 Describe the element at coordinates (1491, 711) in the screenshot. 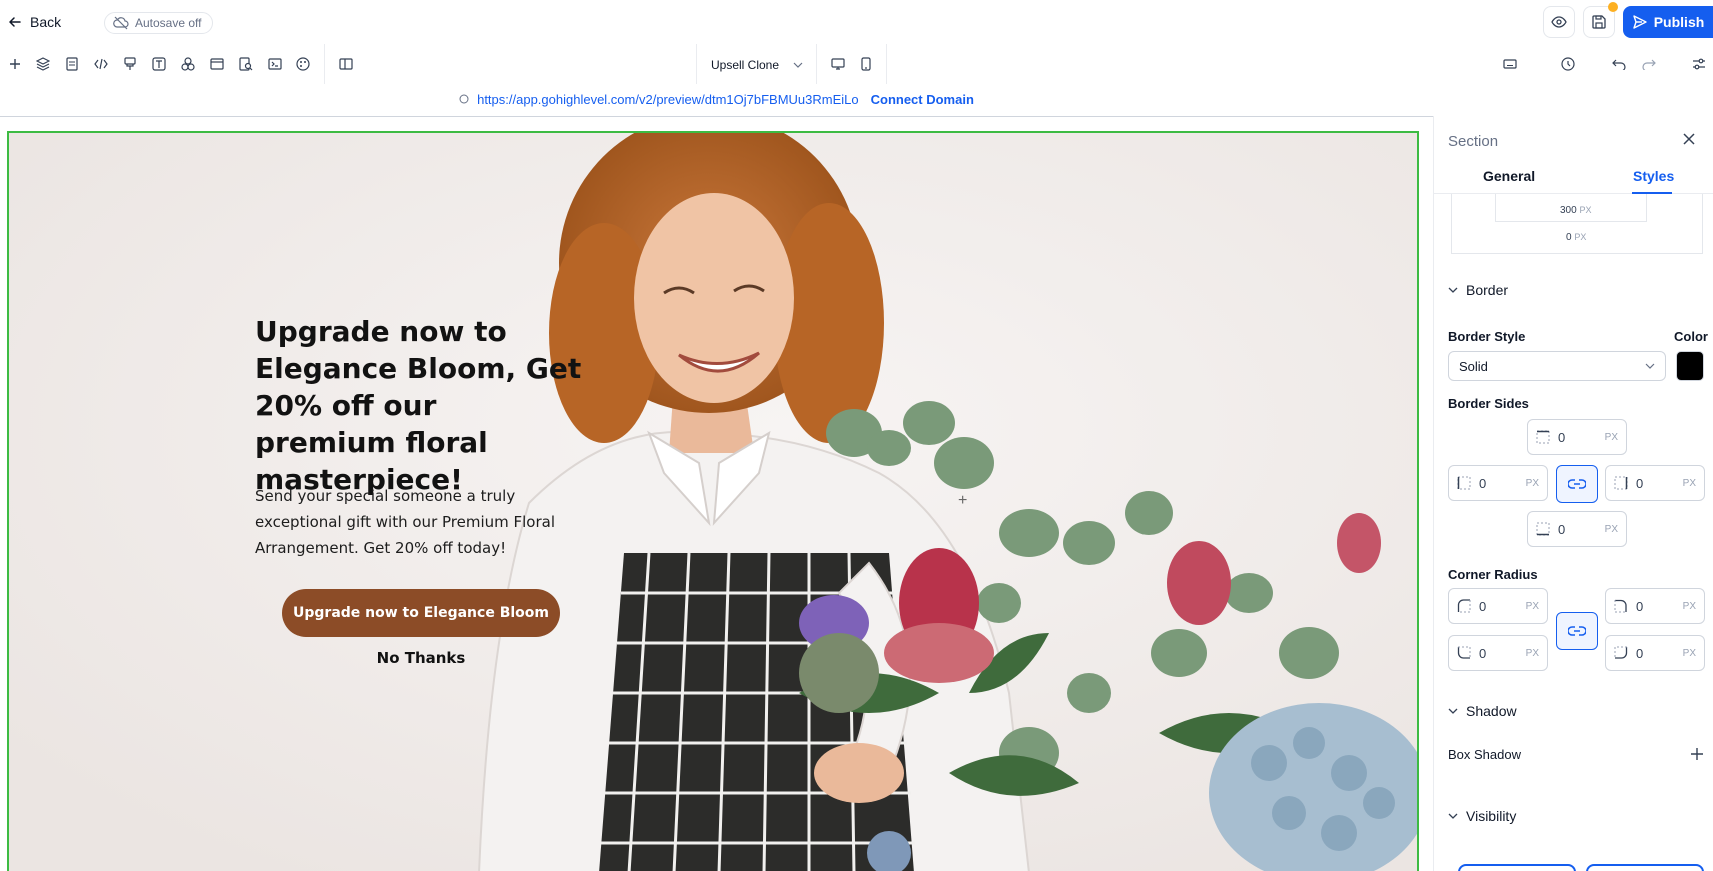

I see `shadow-heading: Shadow` at that location.